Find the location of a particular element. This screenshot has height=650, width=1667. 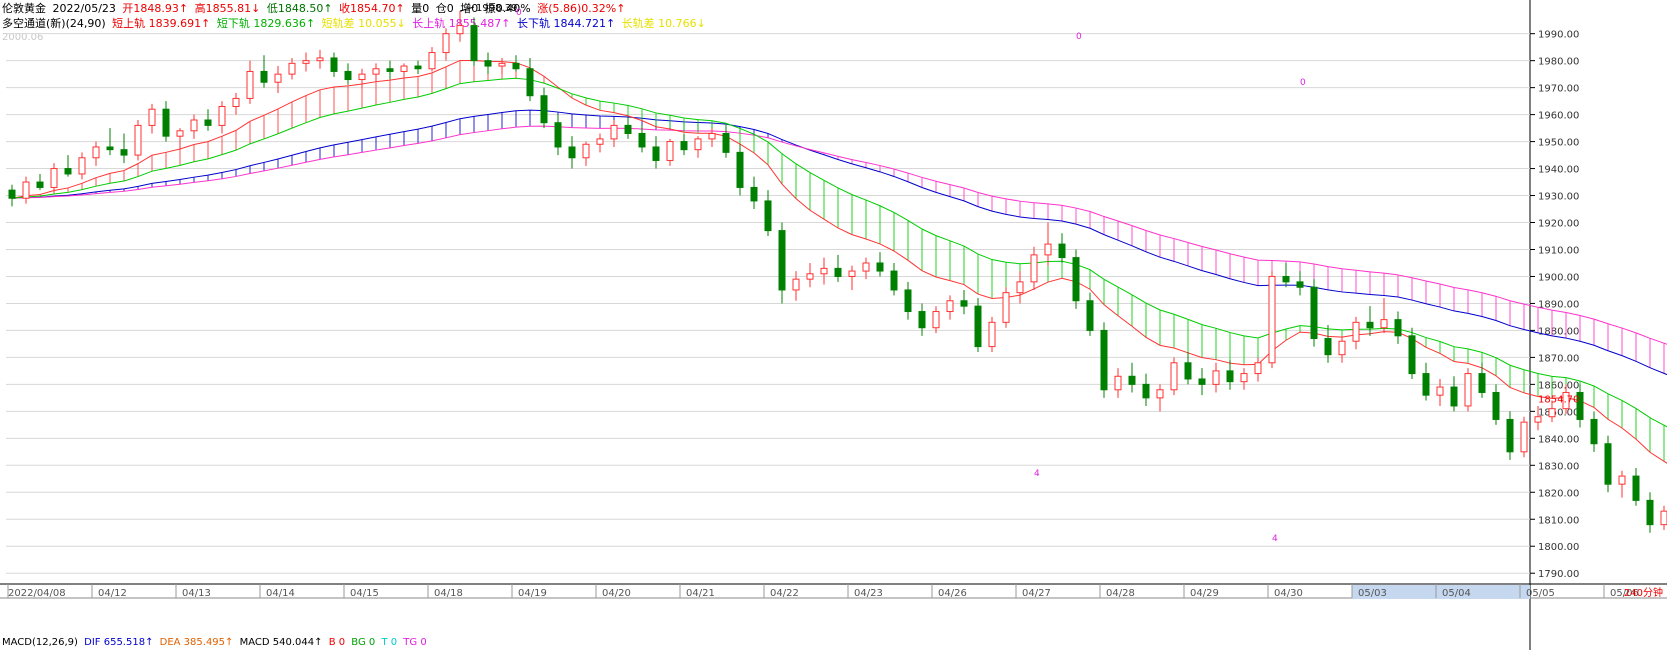

x-tick-label: 04/23 is located at coordinates (868, 593).